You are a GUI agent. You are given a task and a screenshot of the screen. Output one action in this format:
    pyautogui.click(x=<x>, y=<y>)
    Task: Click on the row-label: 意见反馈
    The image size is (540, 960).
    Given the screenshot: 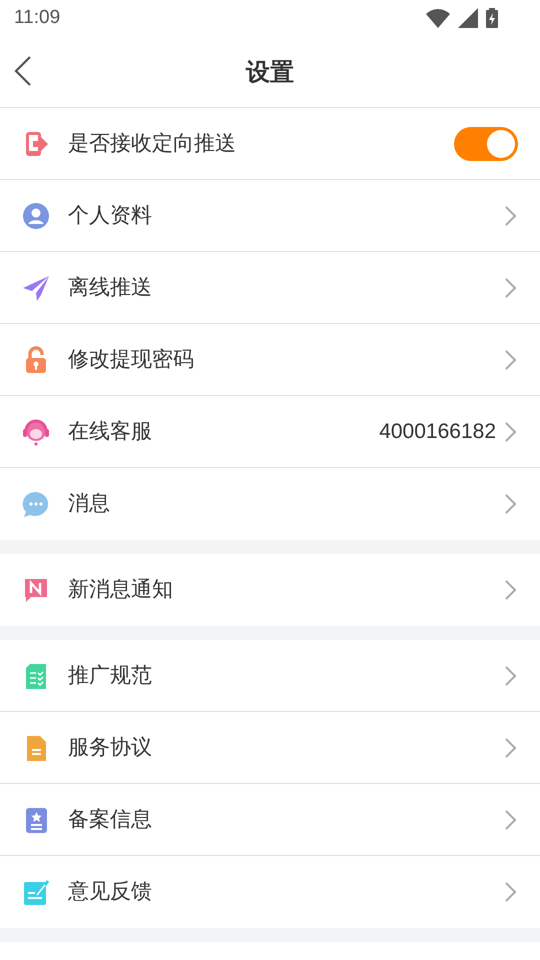 What is the action you would take?
    pyautogui.click(x=110, y=892)
    